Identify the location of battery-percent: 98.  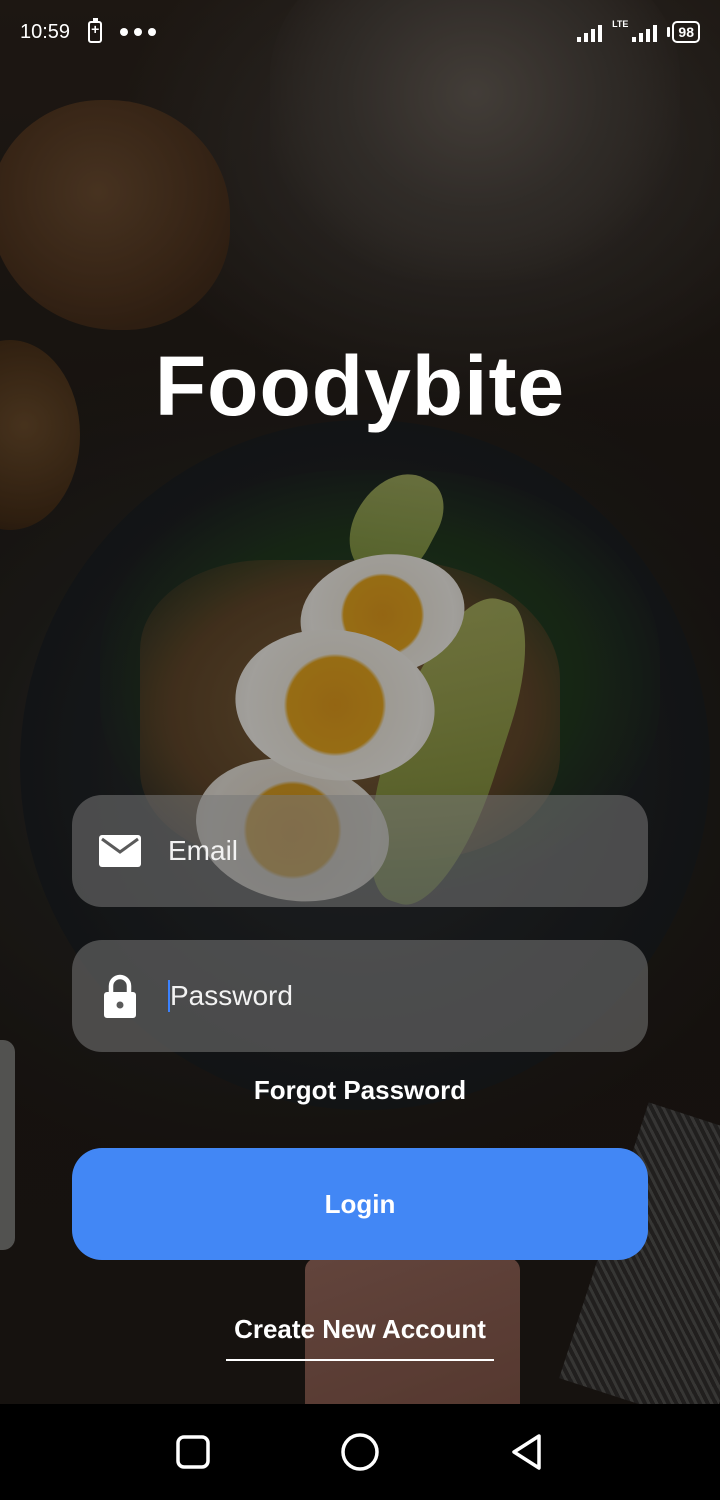
(686, 32).